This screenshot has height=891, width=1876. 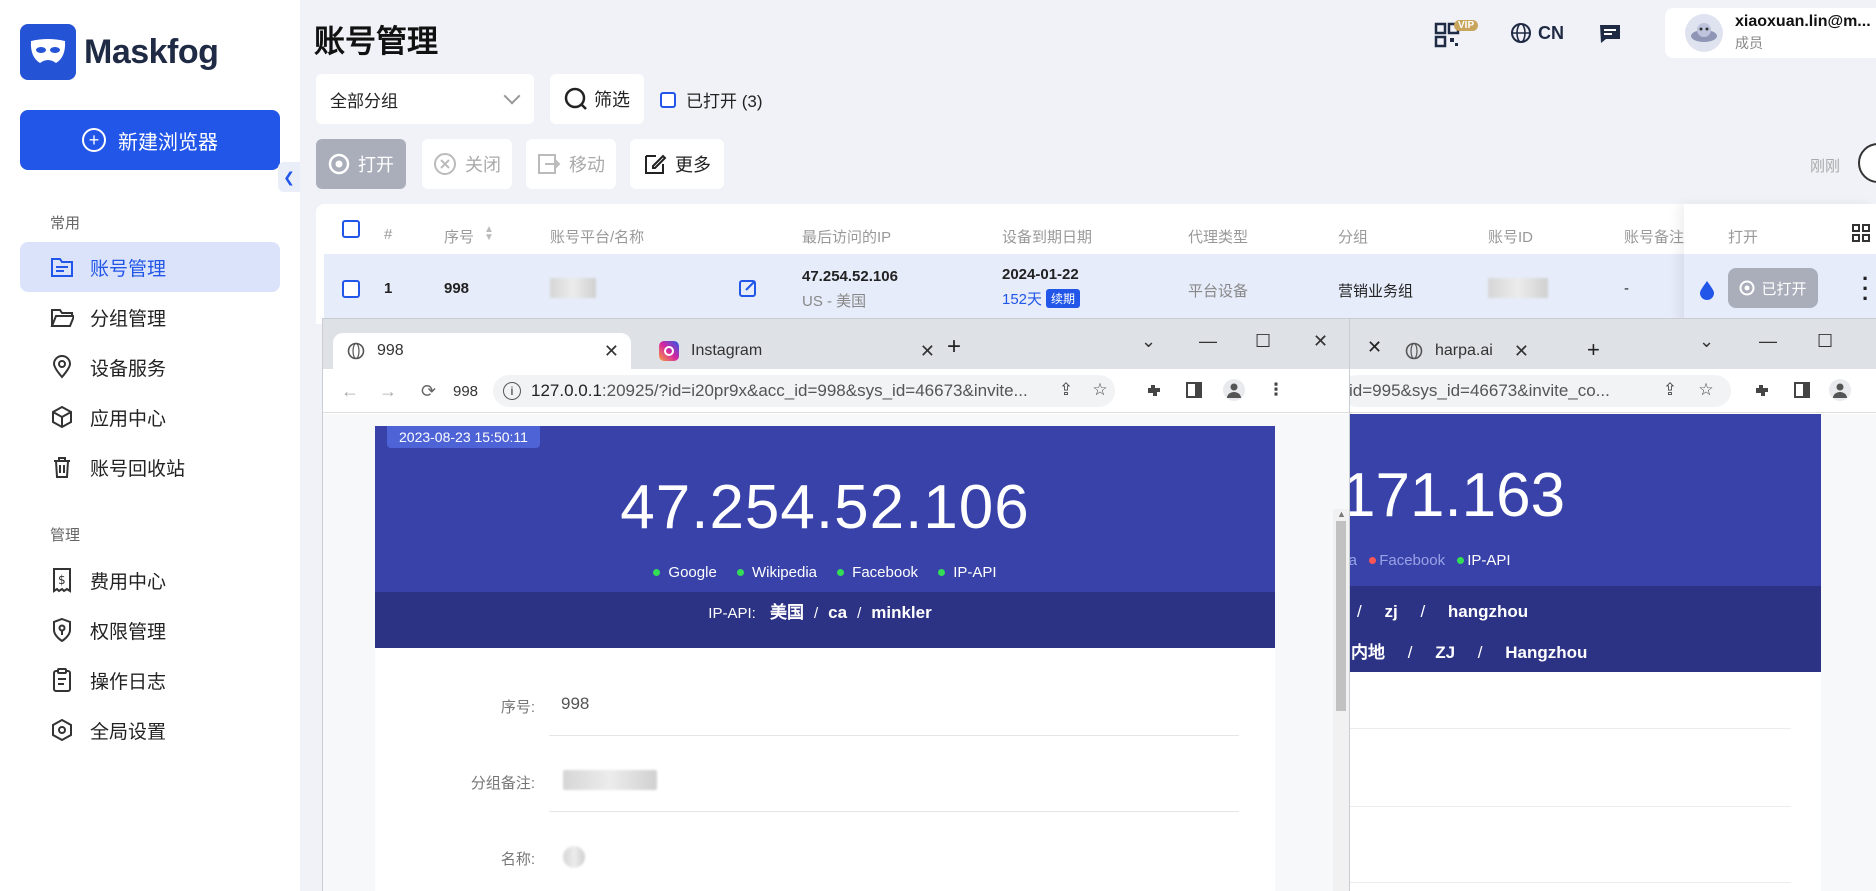 I want to click on address-bar: id=995&sys_id=46673&invite_co... ⇪ ☆, so click(x=1608, y=391).